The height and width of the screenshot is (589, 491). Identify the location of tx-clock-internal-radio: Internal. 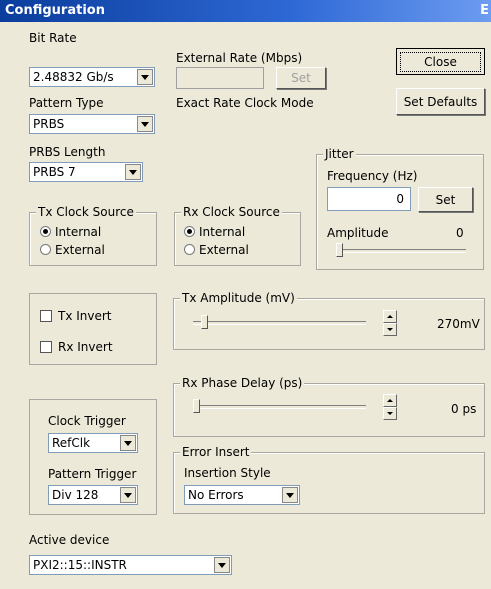
(70, 232).